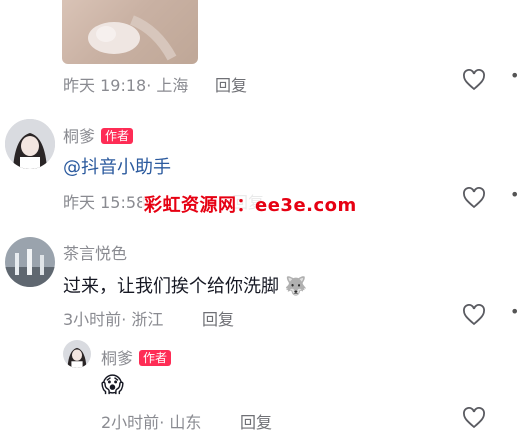 This screenshot has height=433, width=518. I want to click on comment-meta: 昨天 15:58, so click(105, 202).